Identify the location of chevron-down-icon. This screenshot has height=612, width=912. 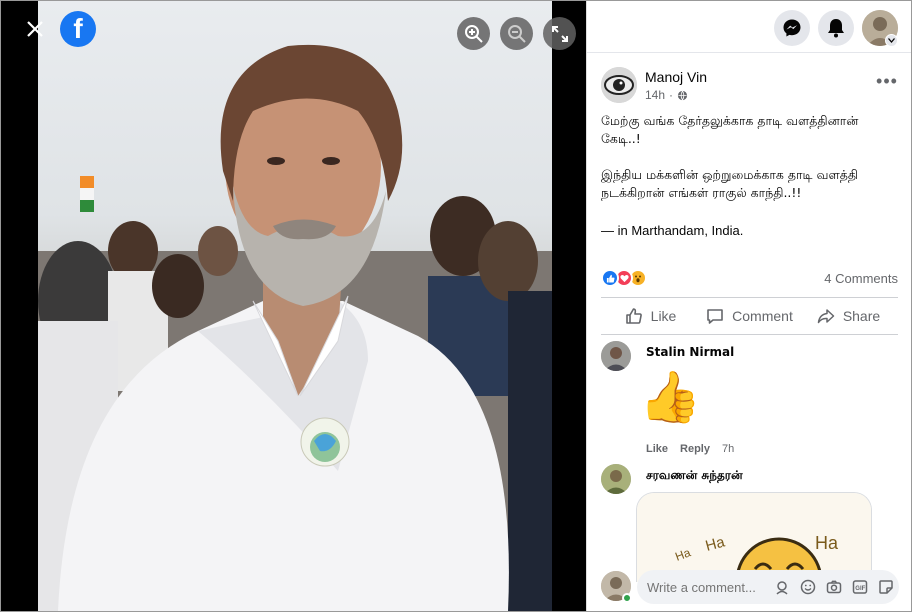
(891, 40).